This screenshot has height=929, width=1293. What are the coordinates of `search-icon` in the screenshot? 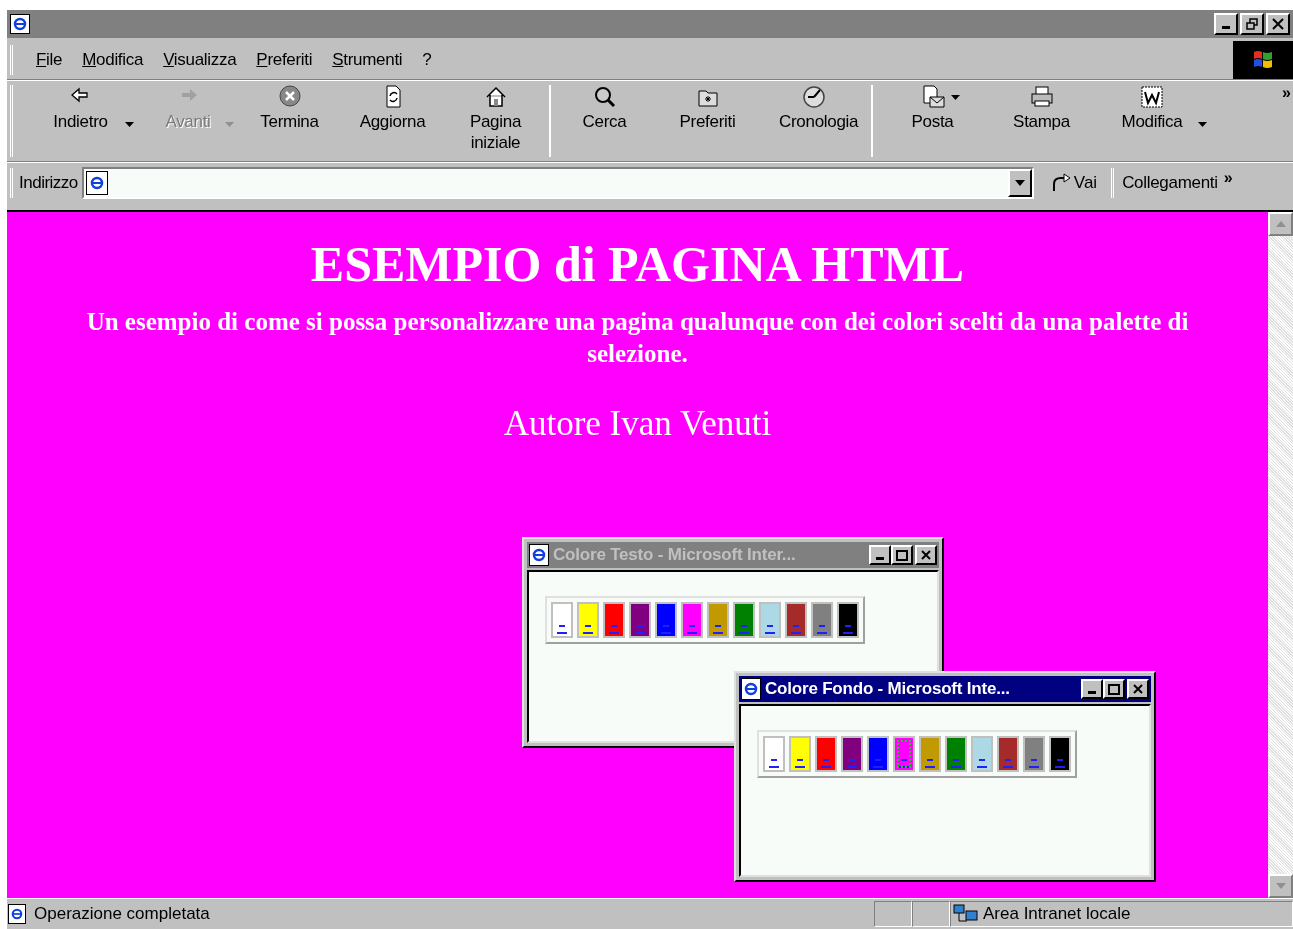 It's located at (604, 97).